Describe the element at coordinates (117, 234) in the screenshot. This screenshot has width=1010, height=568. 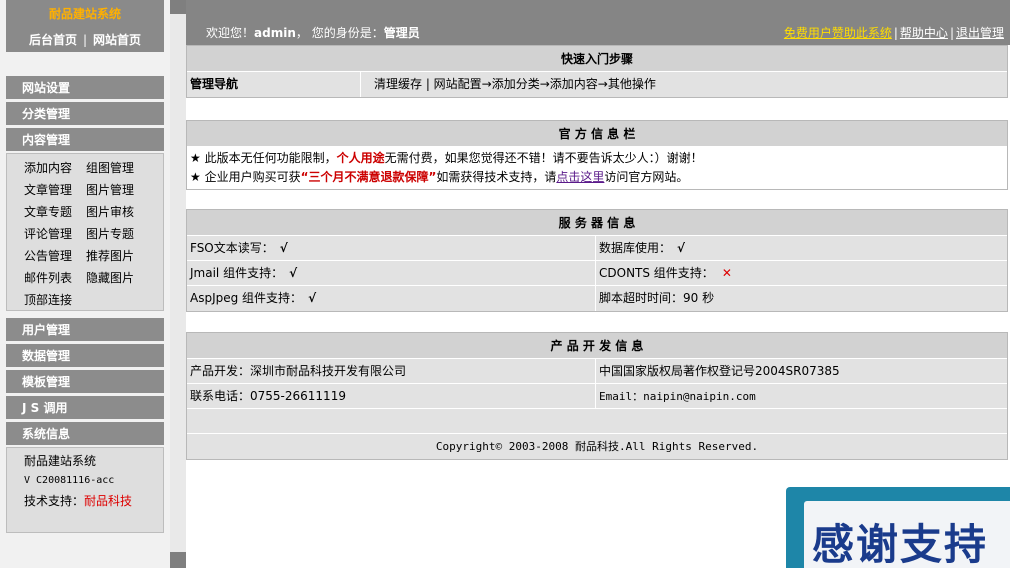
I see `content-menu-item: 图片专题` at that location.